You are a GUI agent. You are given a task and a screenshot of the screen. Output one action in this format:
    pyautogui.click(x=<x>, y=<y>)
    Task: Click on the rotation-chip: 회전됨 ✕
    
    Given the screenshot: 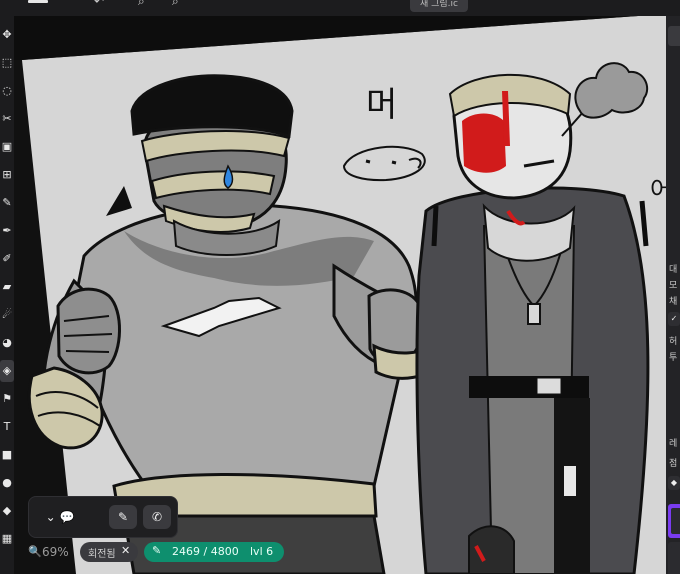 What is the action you would take?
    pyautogui.click(x=109, y=552)
    